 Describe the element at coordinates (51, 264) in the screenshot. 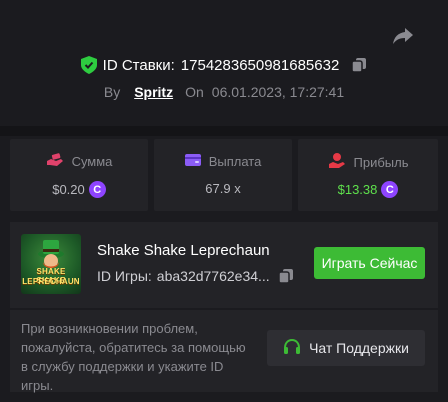

I see `game-thumbnail: SHAKE SHAKE LEPRECHAUN` at that location.